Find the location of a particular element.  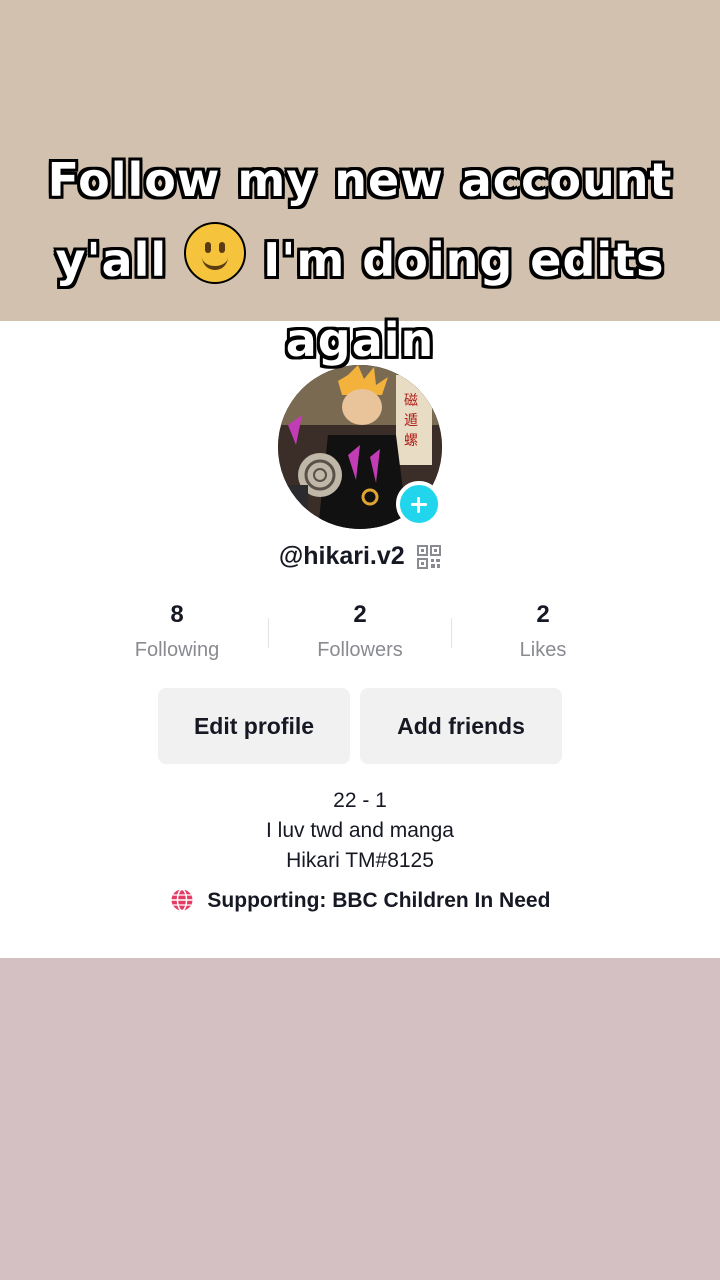

caption-line-2-start: y'all is located at coordinates (111, 260).